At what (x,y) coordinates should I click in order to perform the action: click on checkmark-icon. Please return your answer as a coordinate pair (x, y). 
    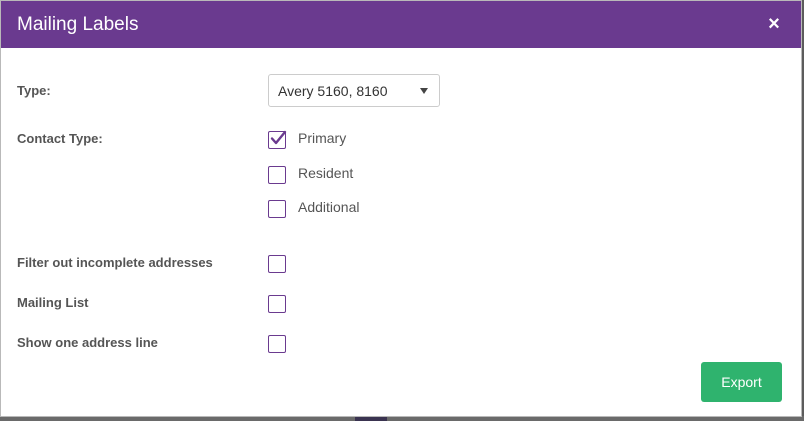
    Looking at the image, I should click on (278, 137).